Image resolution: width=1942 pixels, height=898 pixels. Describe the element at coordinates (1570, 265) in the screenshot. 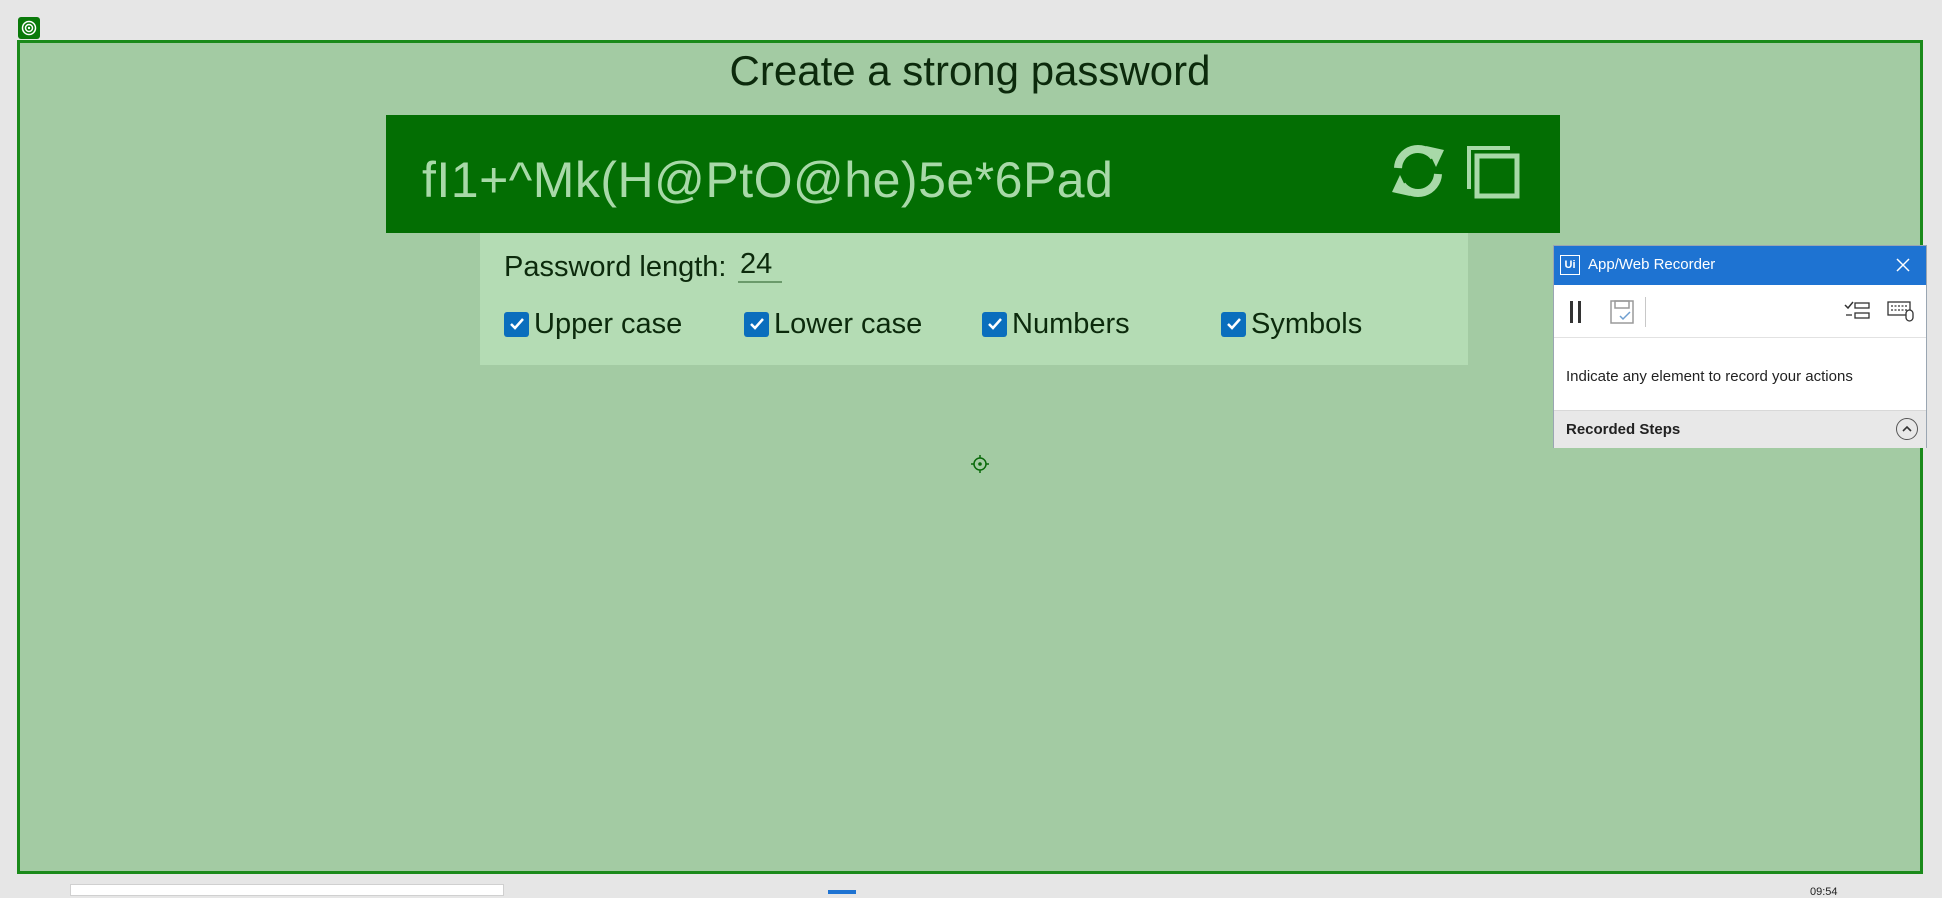

I see `uipath-logo-icon: Ui` at that location.